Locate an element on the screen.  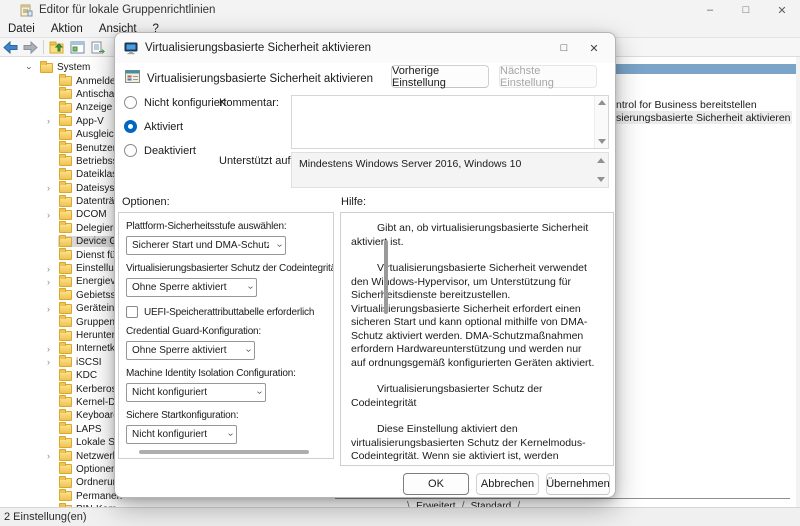
help-scrollbar-thumb is located at coordinates (386, 277).